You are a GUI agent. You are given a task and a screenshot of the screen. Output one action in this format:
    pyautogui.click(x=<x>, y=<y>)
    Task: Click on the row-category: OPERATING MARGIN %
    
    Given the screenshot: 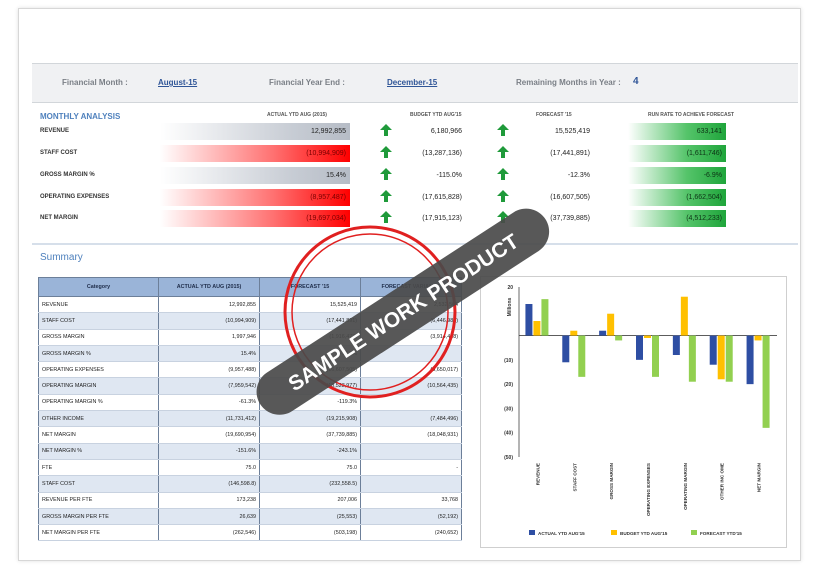 What is the action you would take?
    pyautogui.click(x=98, y=403)
    